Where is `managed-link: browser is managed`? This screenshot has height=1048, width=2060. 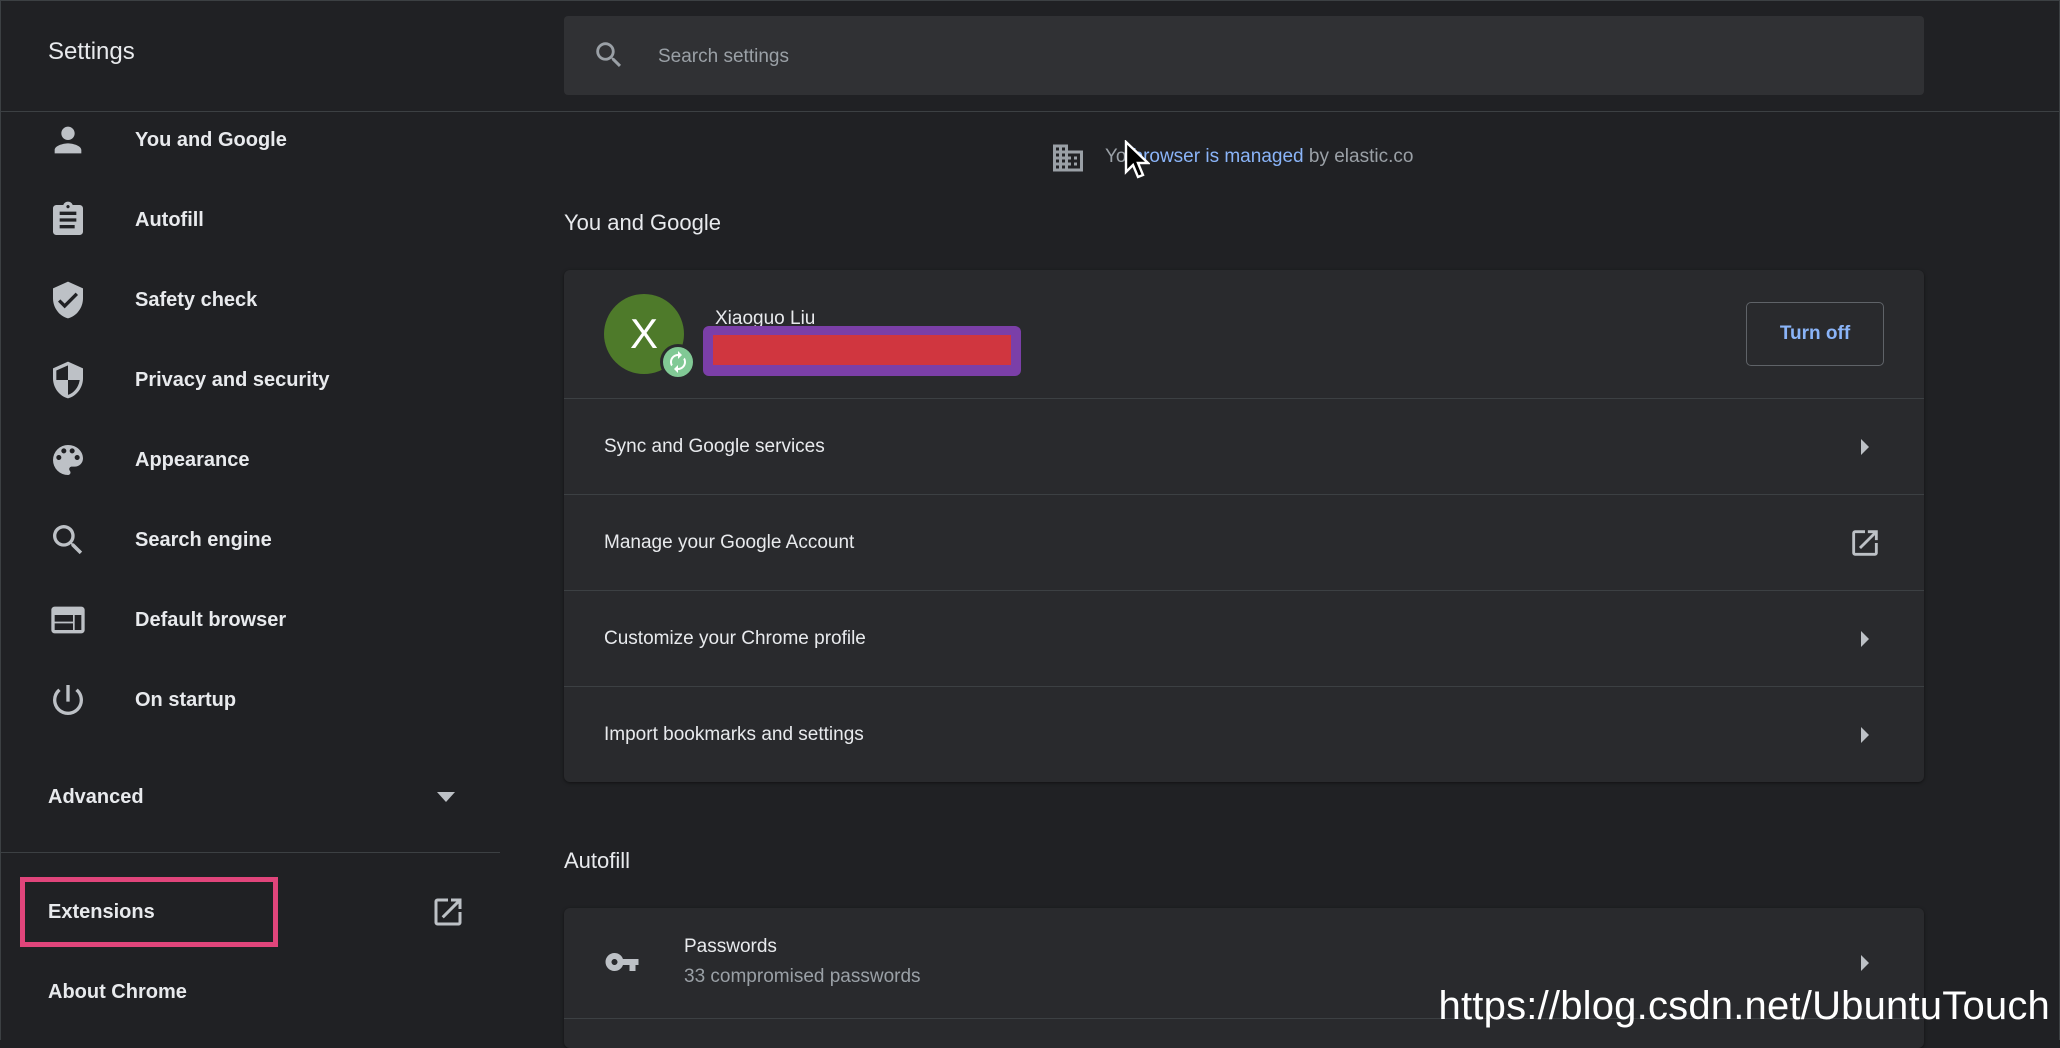
managed-link: browser is managed is located at coordinates (1218, 156).